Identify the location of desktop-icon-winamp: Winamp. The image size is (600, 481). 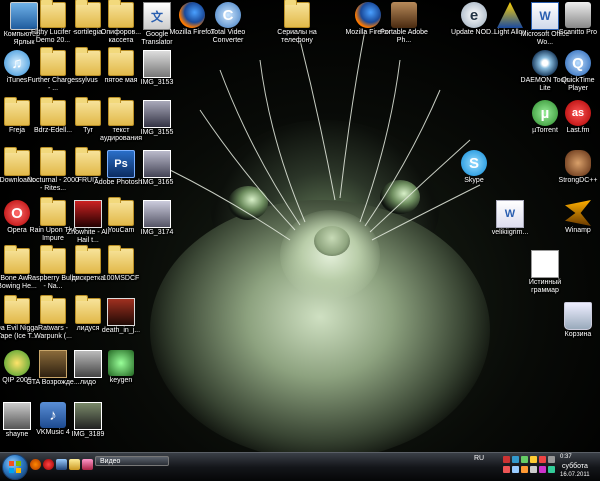
(575, 217).